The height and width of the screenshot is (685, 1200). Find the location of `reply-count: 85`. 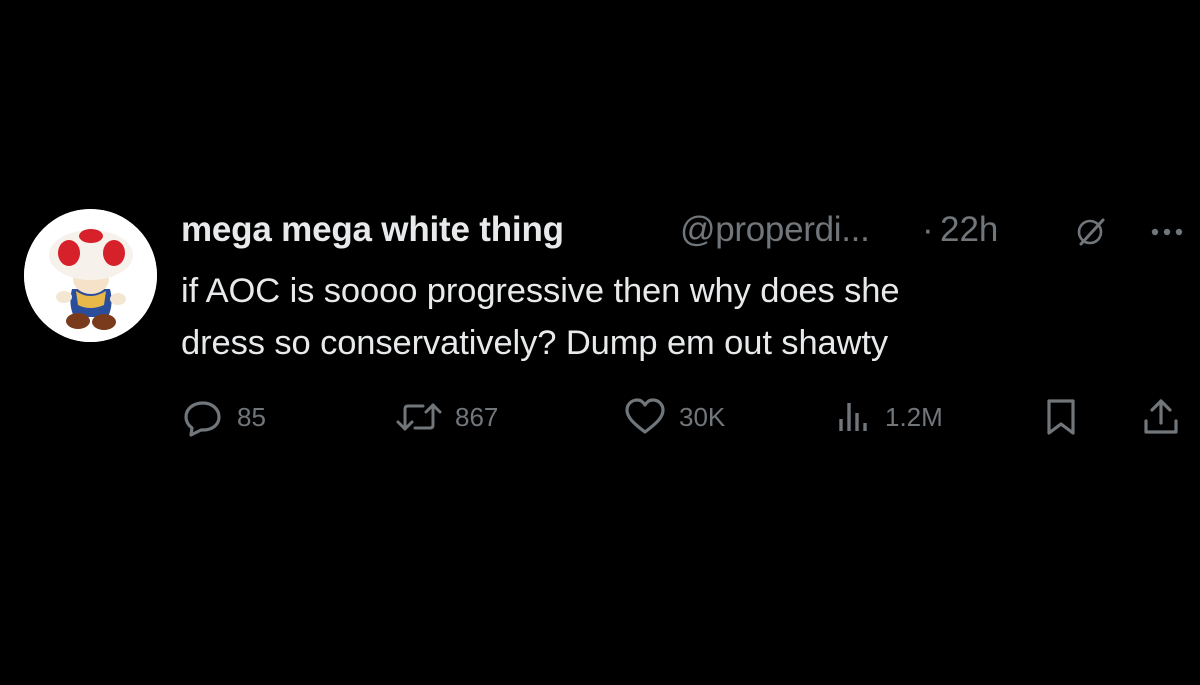

reply-count: 85 is located at coordinates (251, 417).